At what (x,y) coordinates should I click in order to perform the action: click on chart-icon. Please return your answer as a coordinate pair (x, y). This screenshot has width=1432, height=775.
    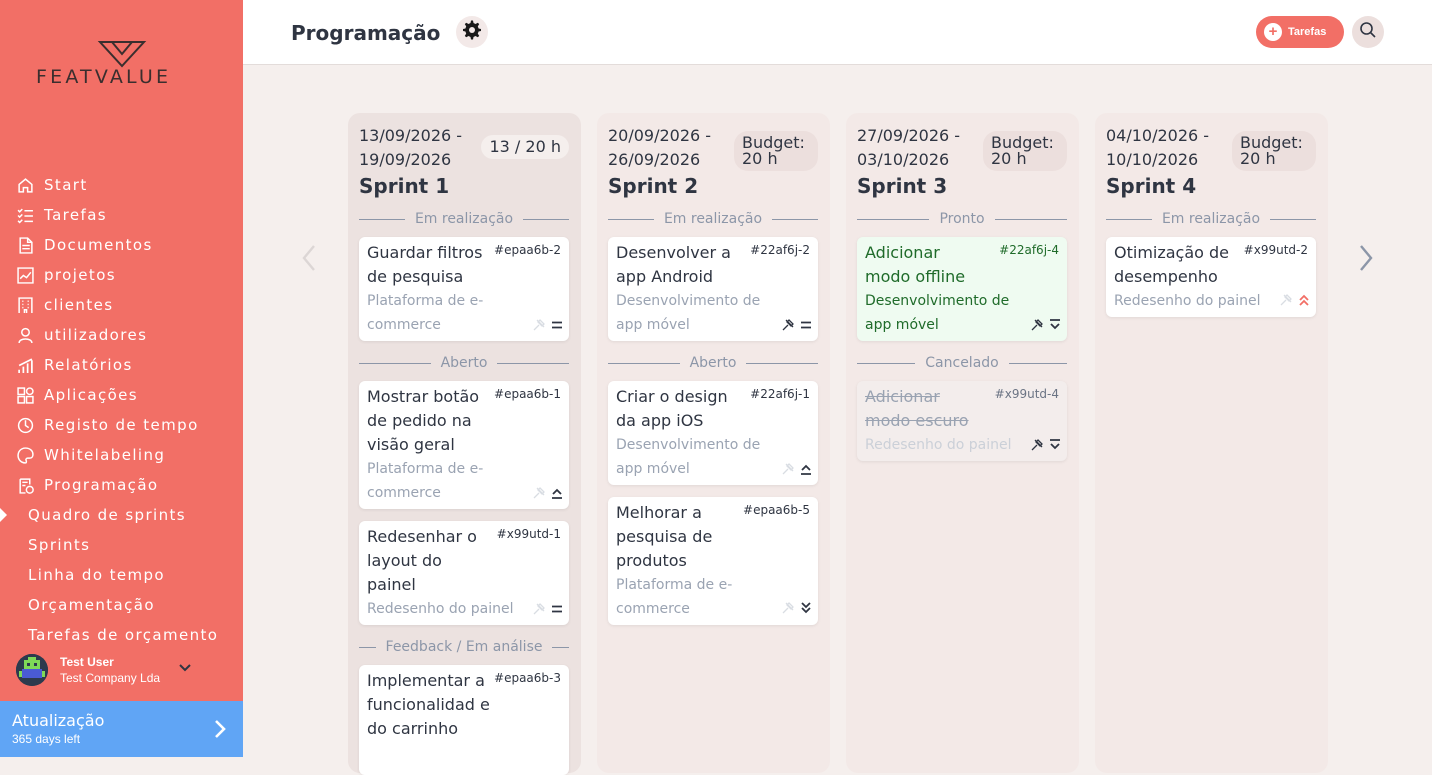
    Looking at the image, I should click on (25, 275).